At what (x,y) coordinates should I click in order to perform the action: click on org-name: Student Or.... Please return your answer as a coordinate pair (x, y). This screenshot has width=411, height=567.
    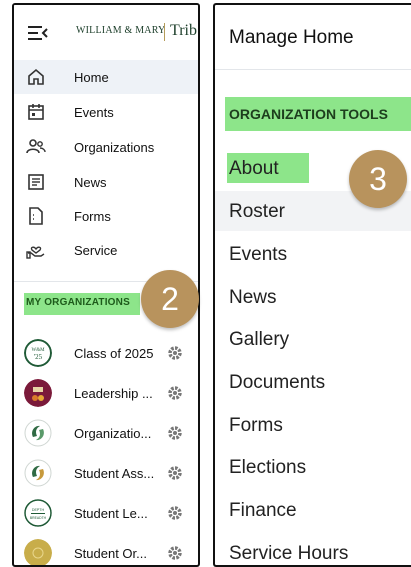
    Looking at the image, I should click on (110, 553).